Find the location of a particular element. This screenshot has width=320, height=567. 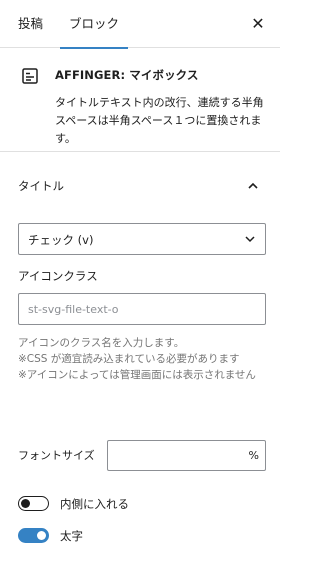

sidebar-tabs: 投稿 ブロック ✕ is located at coordinates (140, 24).